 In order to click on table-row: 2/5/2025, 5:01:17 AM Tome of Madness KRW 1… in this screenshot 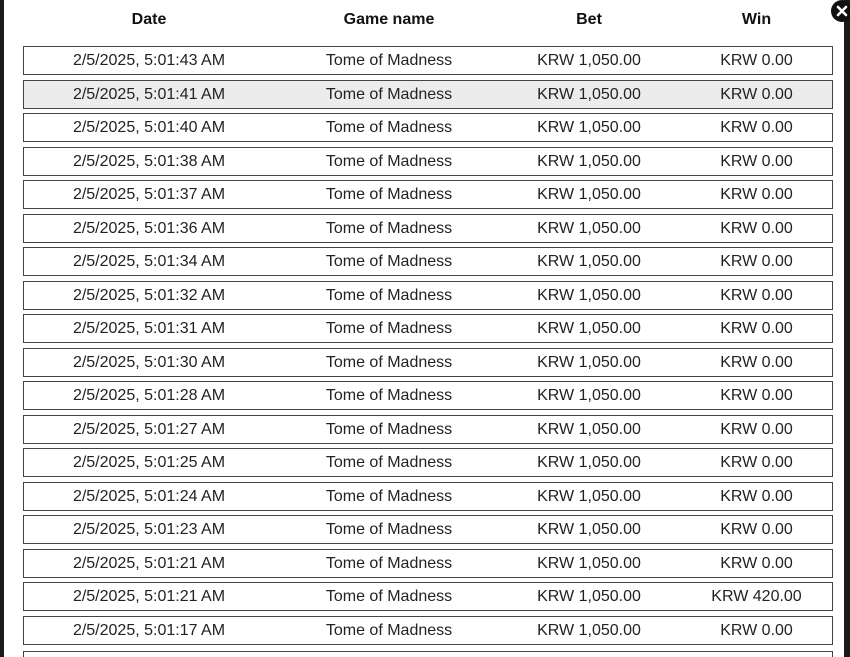, I will do `click(428, 630)`.